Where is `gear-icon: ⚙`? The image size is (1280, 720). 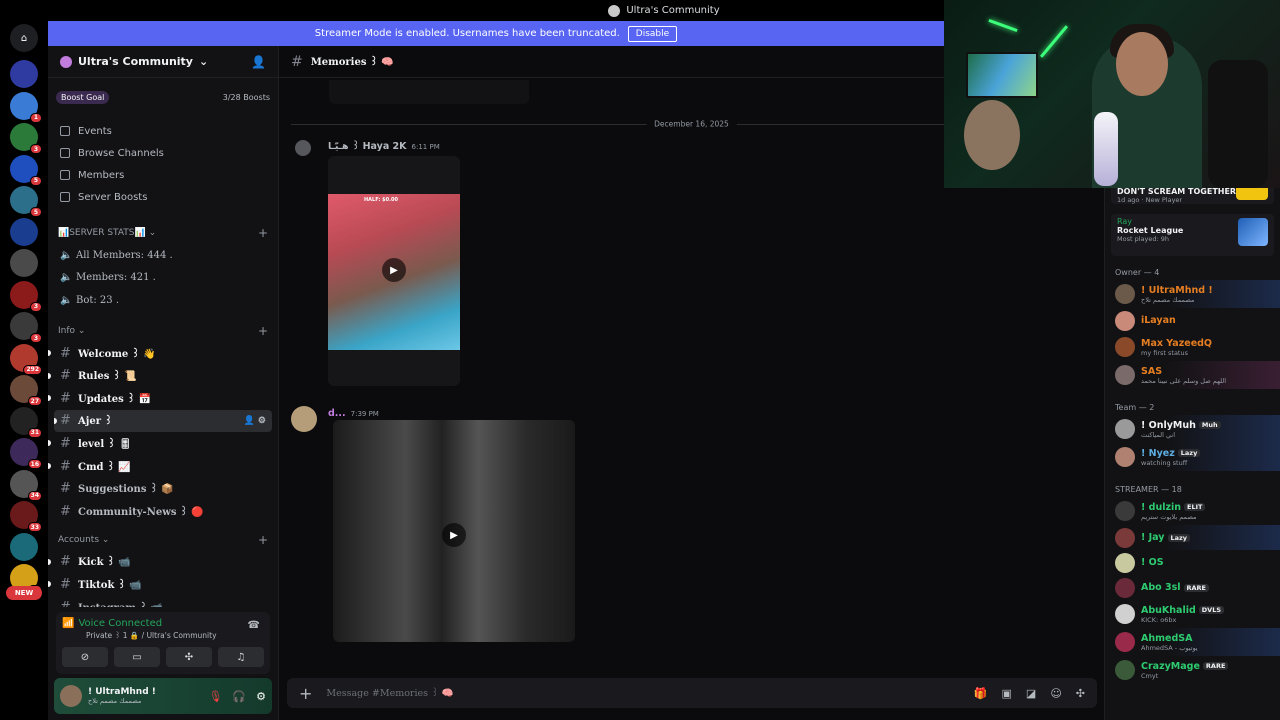 gear-icon: ⚙ is located at coordinates (261, 696).